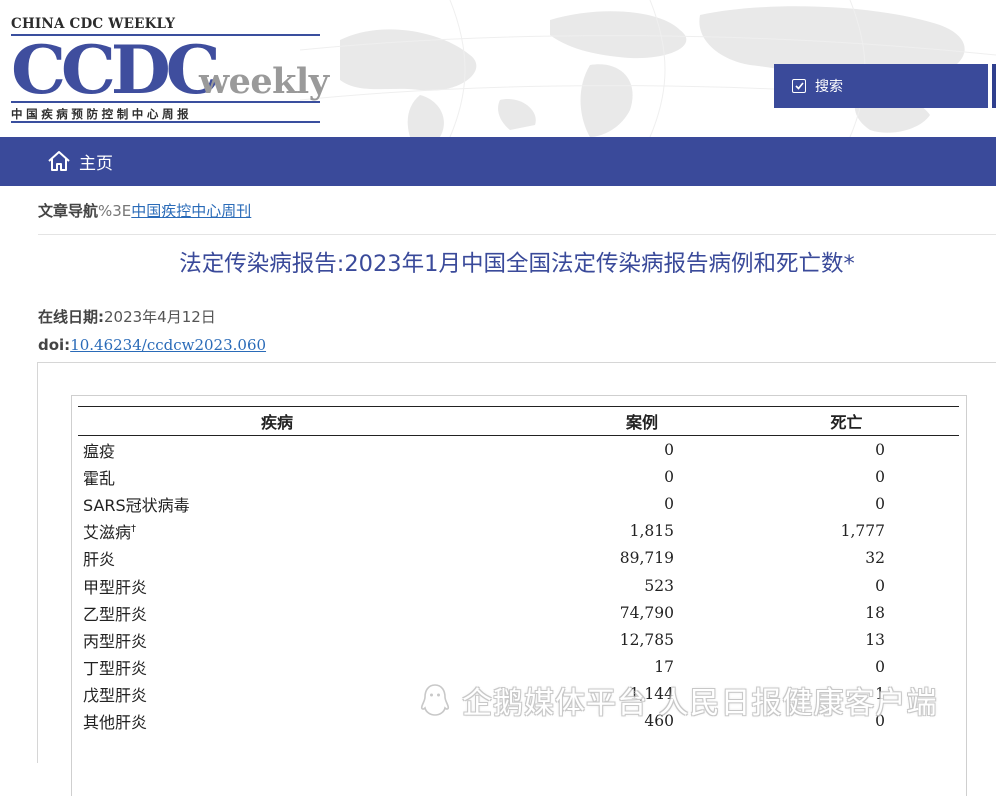 The height and width of the screenshot is (796, 996). What do you see at coordinates (883, 86) in the screenshot?
I see `search-button: 搜索` at bounding box center [883, 86].